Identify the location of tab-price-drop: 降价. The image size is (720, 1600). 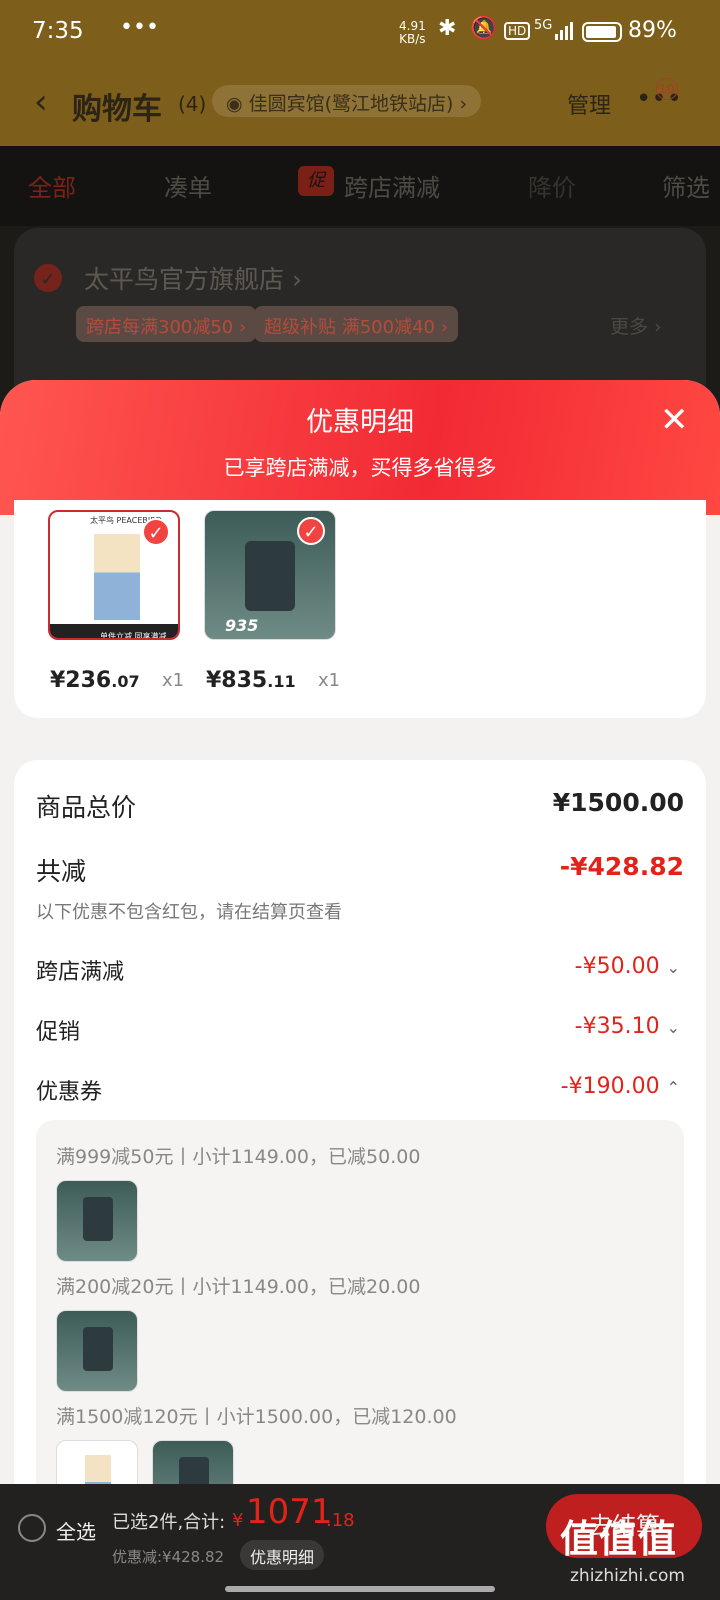
(552, 185).